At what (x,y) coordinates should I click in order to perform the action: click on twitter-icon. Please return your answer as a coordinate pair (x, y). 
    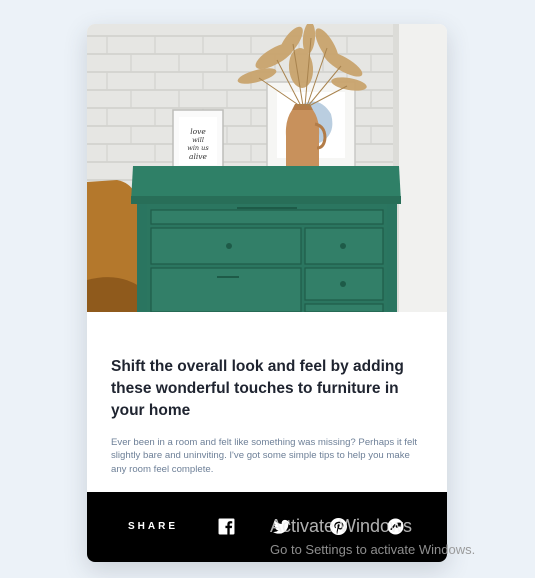
    Looking at the image, I should click on (281, 526).